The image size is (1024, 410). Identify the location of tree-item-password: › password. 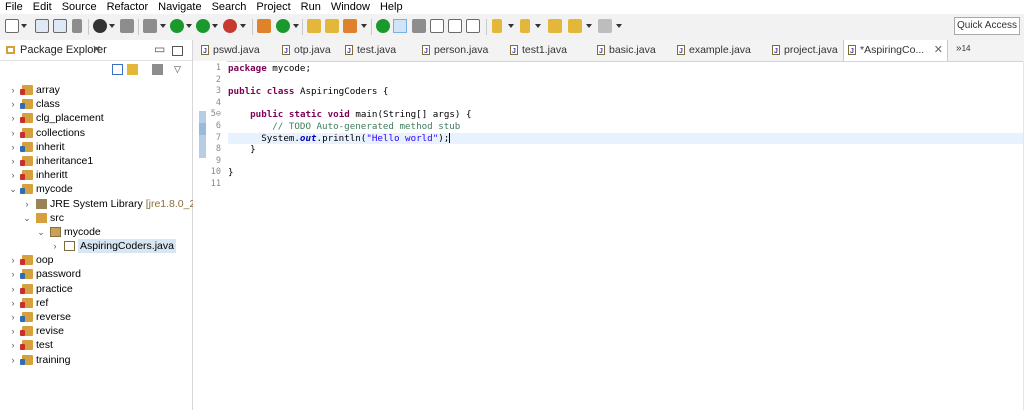
(96, 274).